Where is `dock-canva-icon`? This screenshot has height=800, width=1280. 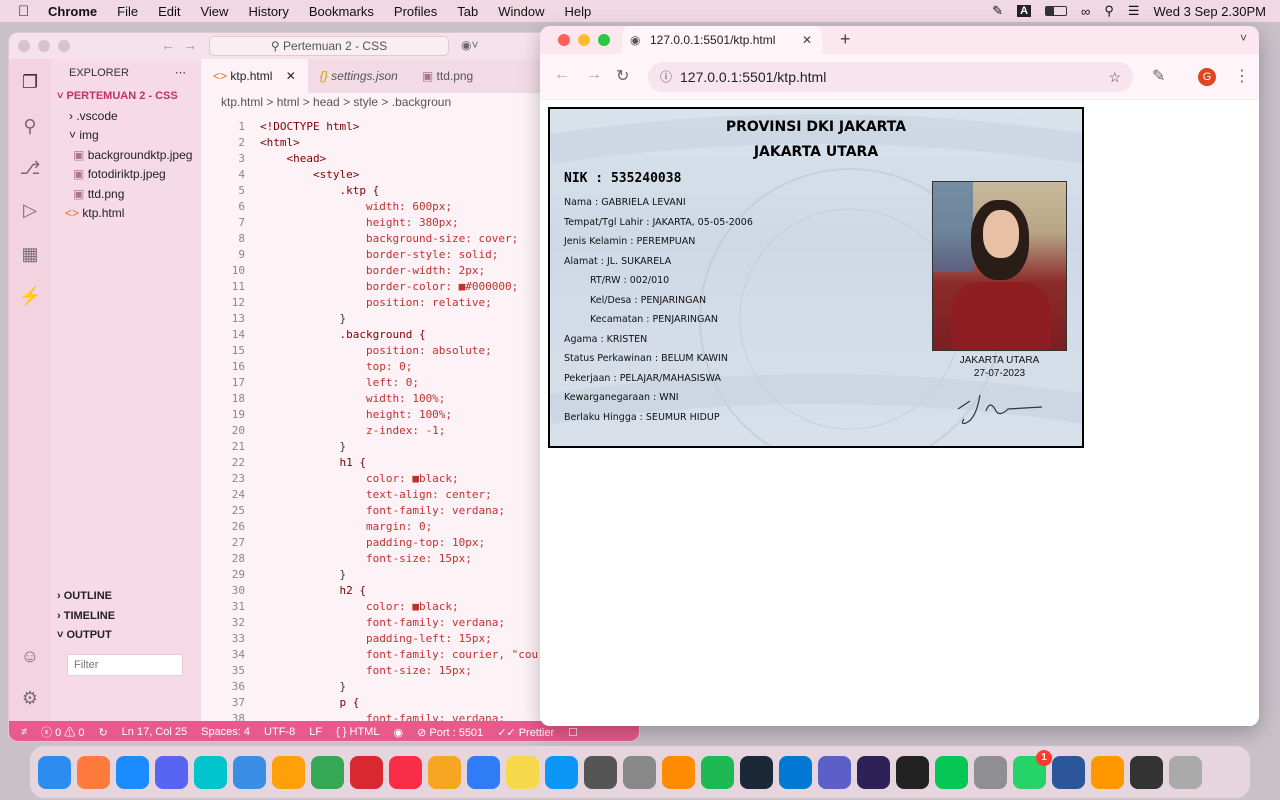 dock-canva-icon is located at coordinates (210, 772).